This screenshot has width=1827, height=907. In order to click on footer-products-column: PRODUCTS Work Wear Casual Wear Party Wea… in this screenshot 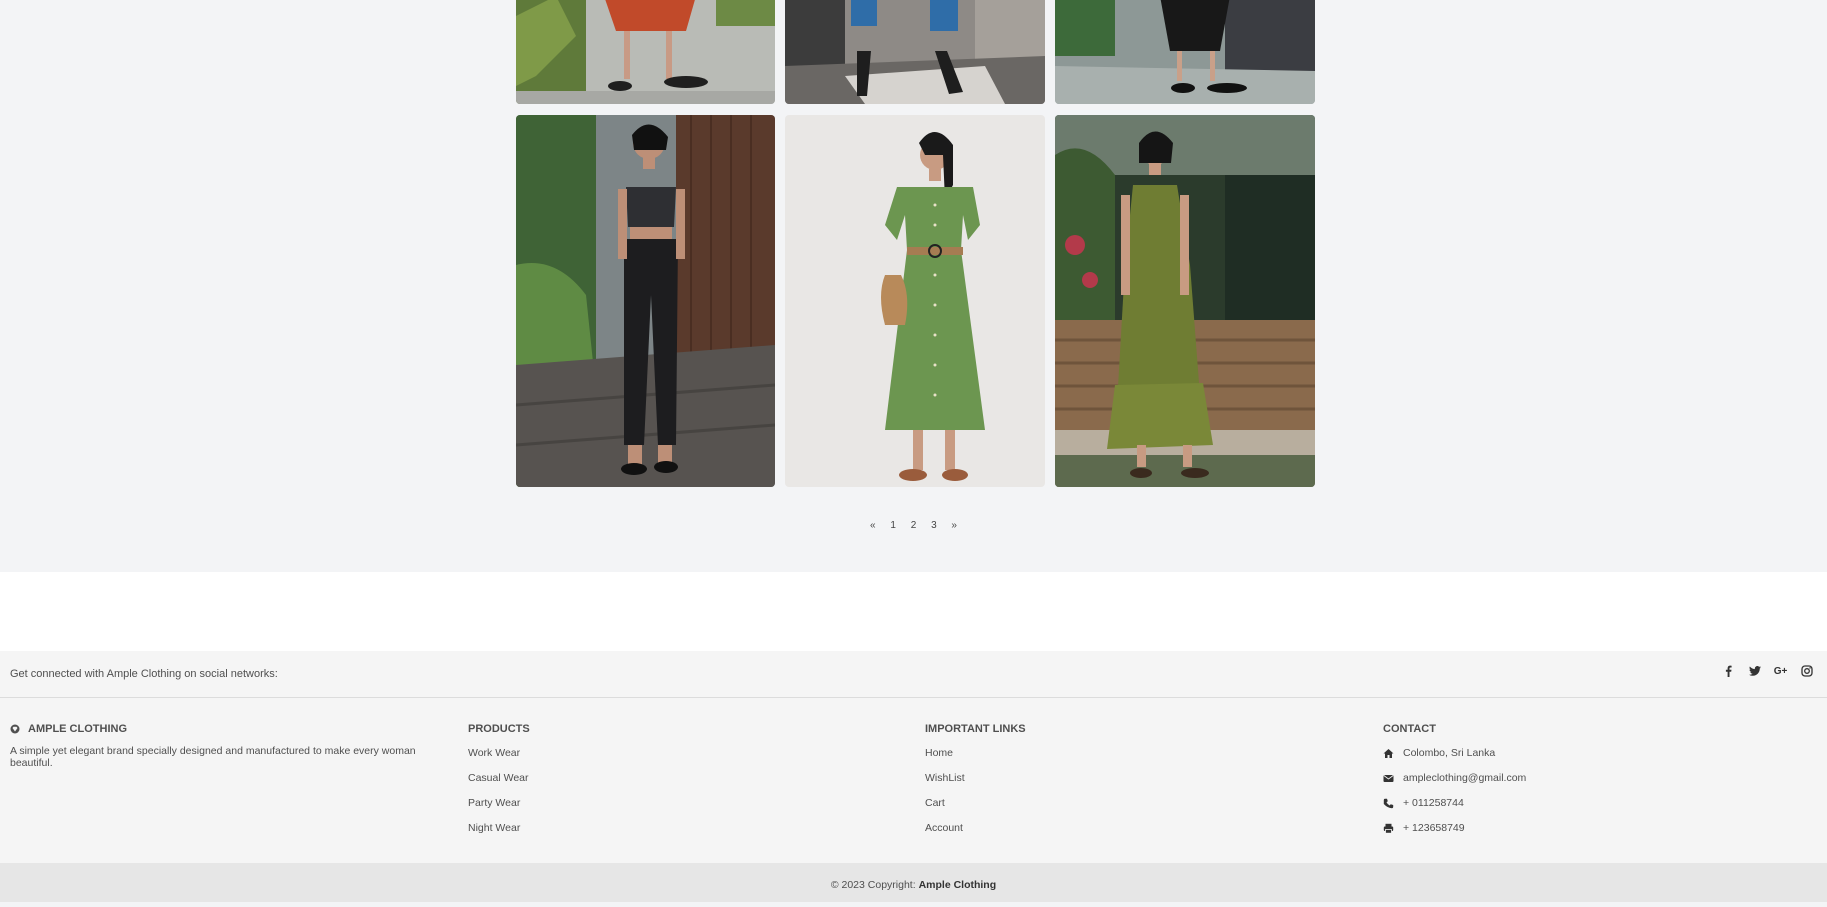, I will do `click(568, 782)`.